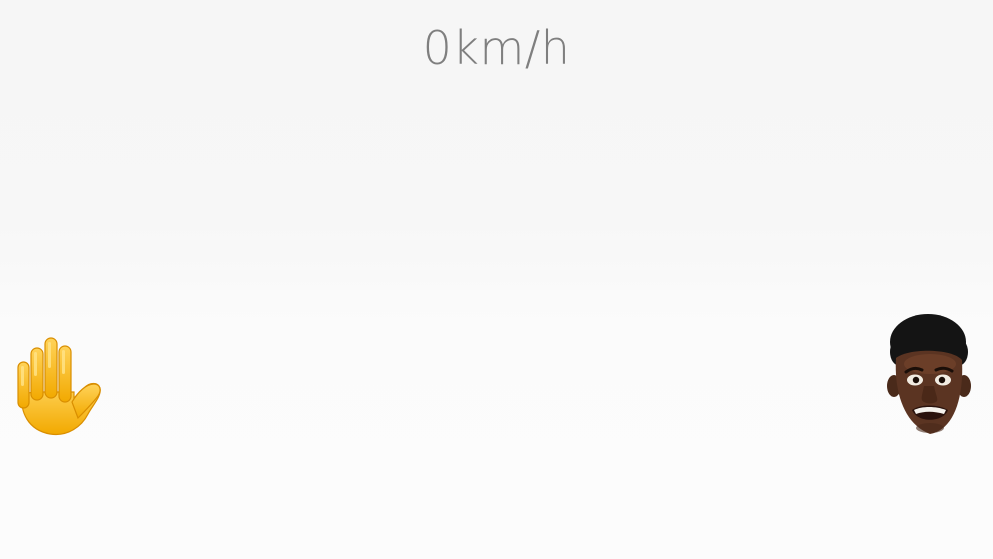 The image size is (993, 559). Describe the element at coordinates (58, 386) in the screenshot. I see `raised-hand-icon` at that location.